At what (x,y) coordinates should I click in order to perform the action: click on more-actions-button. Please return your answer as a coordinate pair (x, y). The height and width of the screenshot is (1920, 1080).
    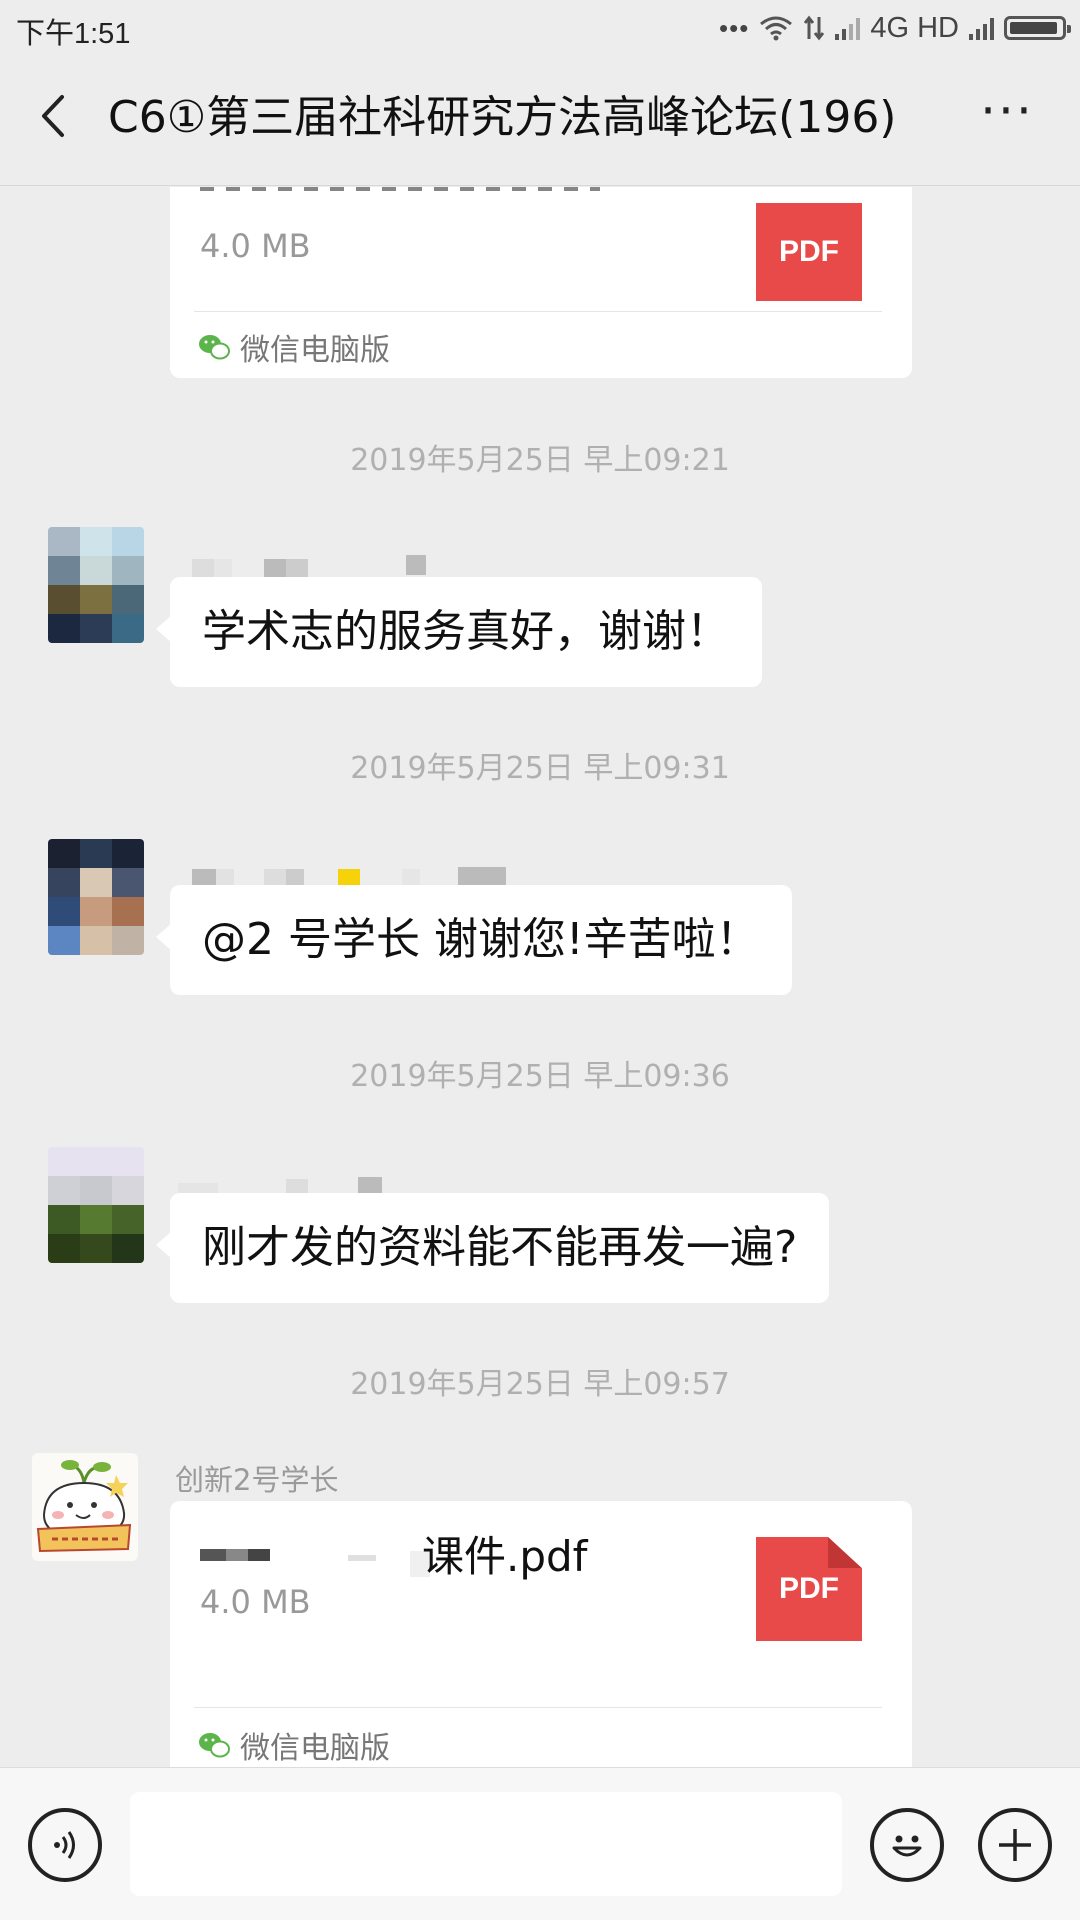
    Looking at the image, I should click on (1015, 1845).